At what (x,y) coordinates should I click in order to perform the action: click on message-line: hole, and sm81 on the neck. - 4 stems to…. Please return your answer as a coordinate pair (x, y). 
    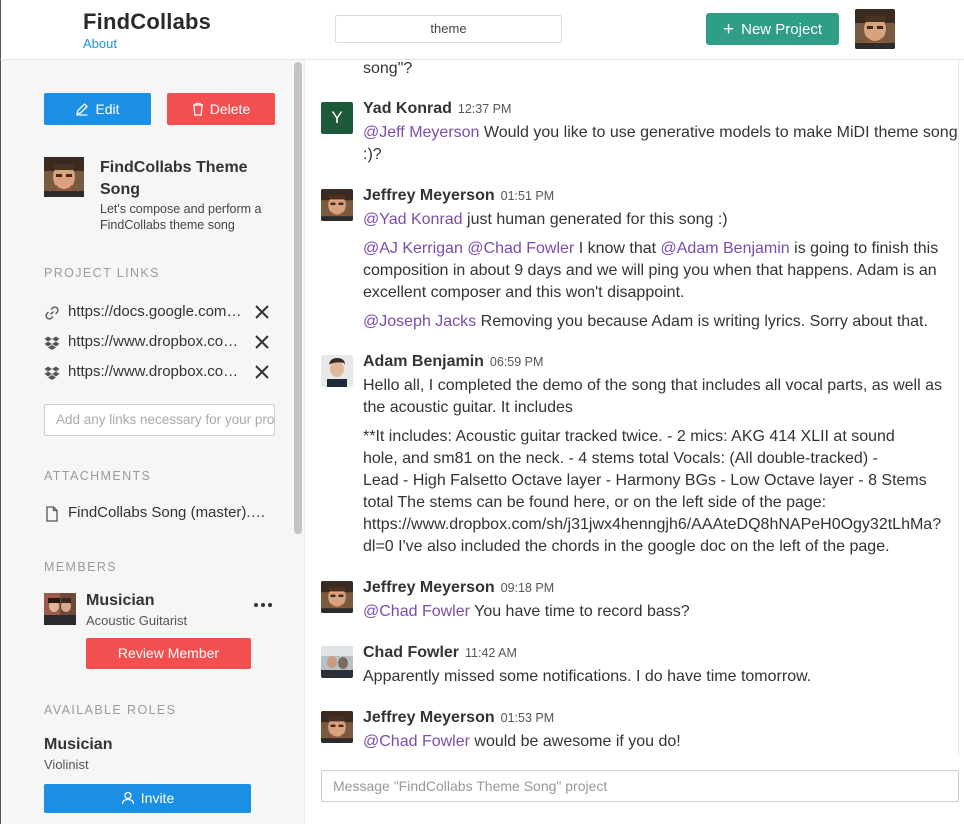
    Looking at the image, I should click on (620, 458).